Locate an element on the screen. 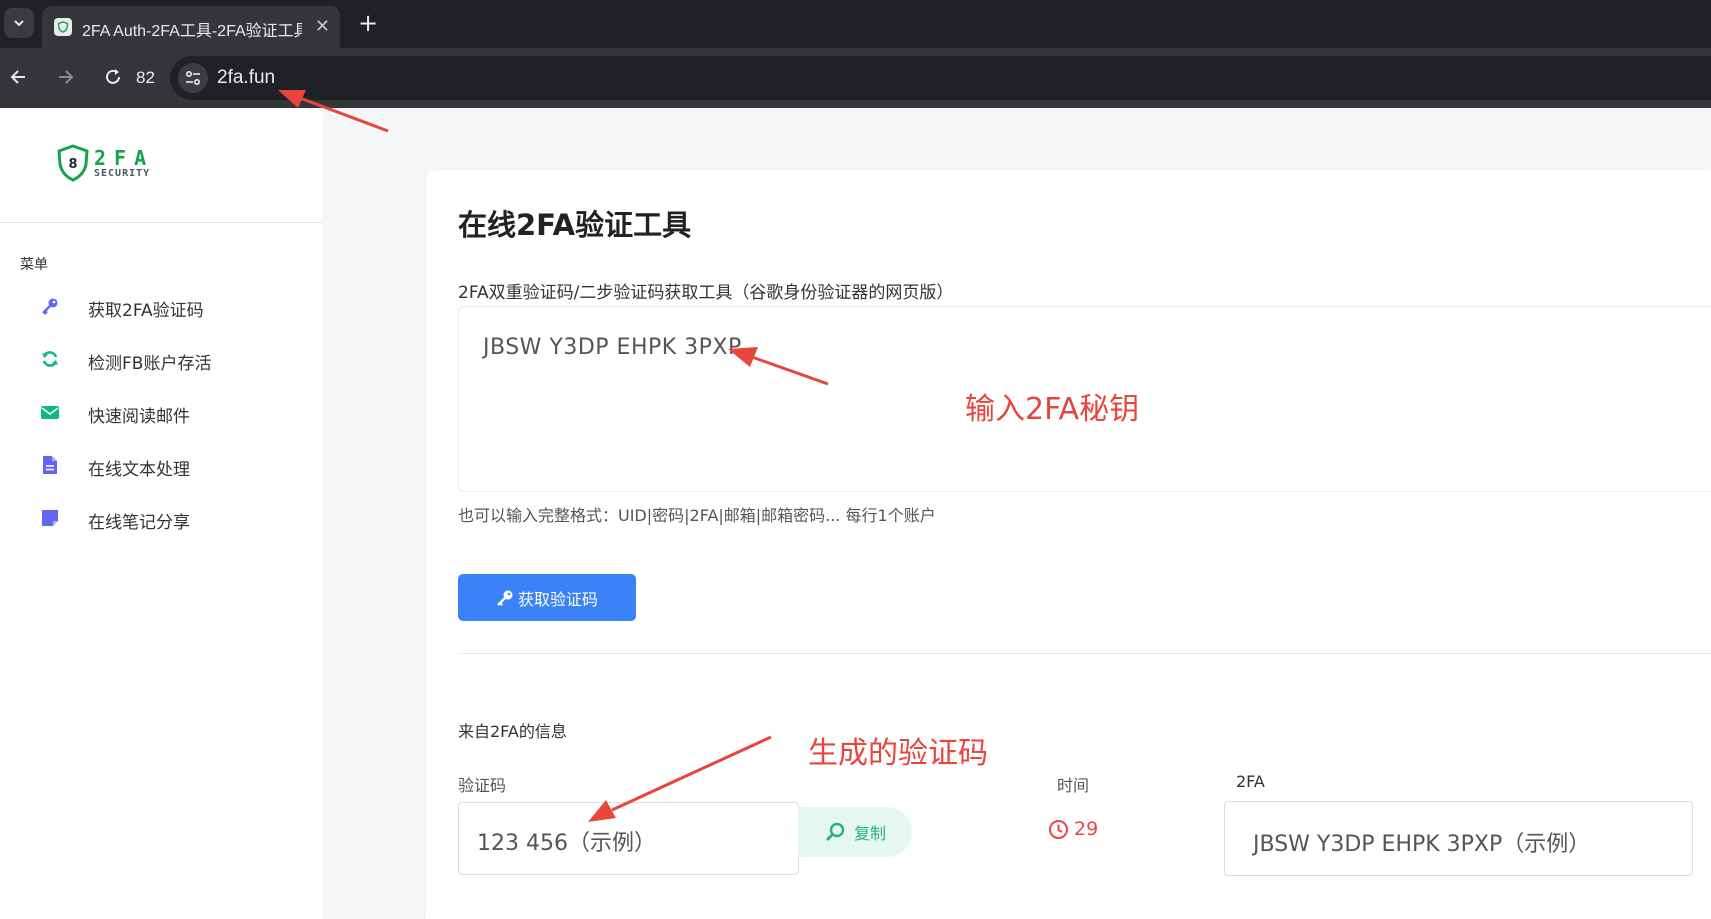 Image resolution: width=1711 pixels, height=919 pixels. secret-label: 2FA双重验证码/二步验证码获取工具（谷歌身份验证器的网页版） is located at coordinates (706, 293).